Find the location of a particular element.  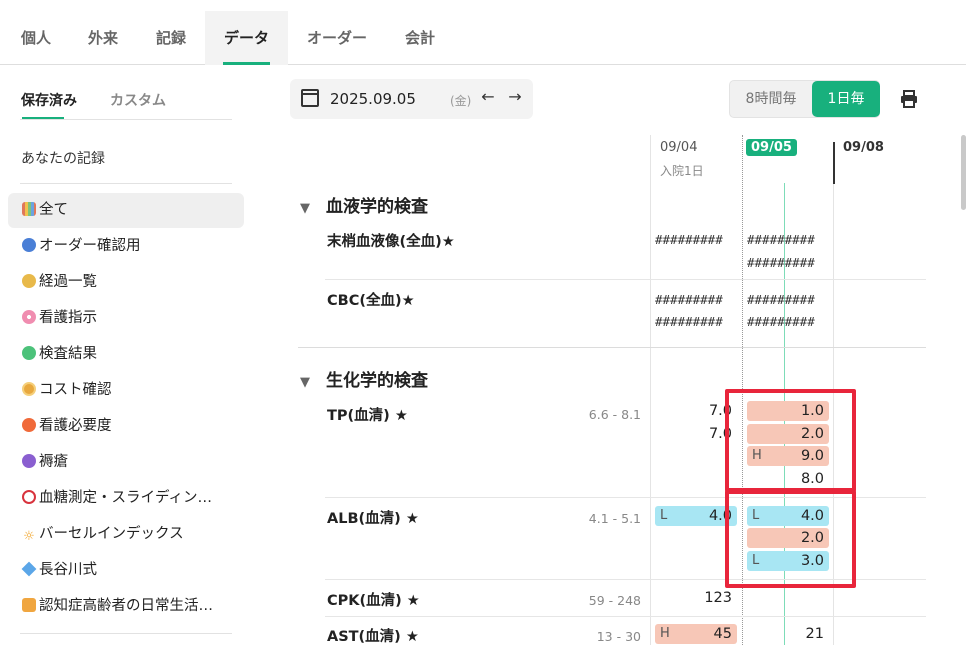

next-date-arrow-icon: → is located at coordinates (515, 96).